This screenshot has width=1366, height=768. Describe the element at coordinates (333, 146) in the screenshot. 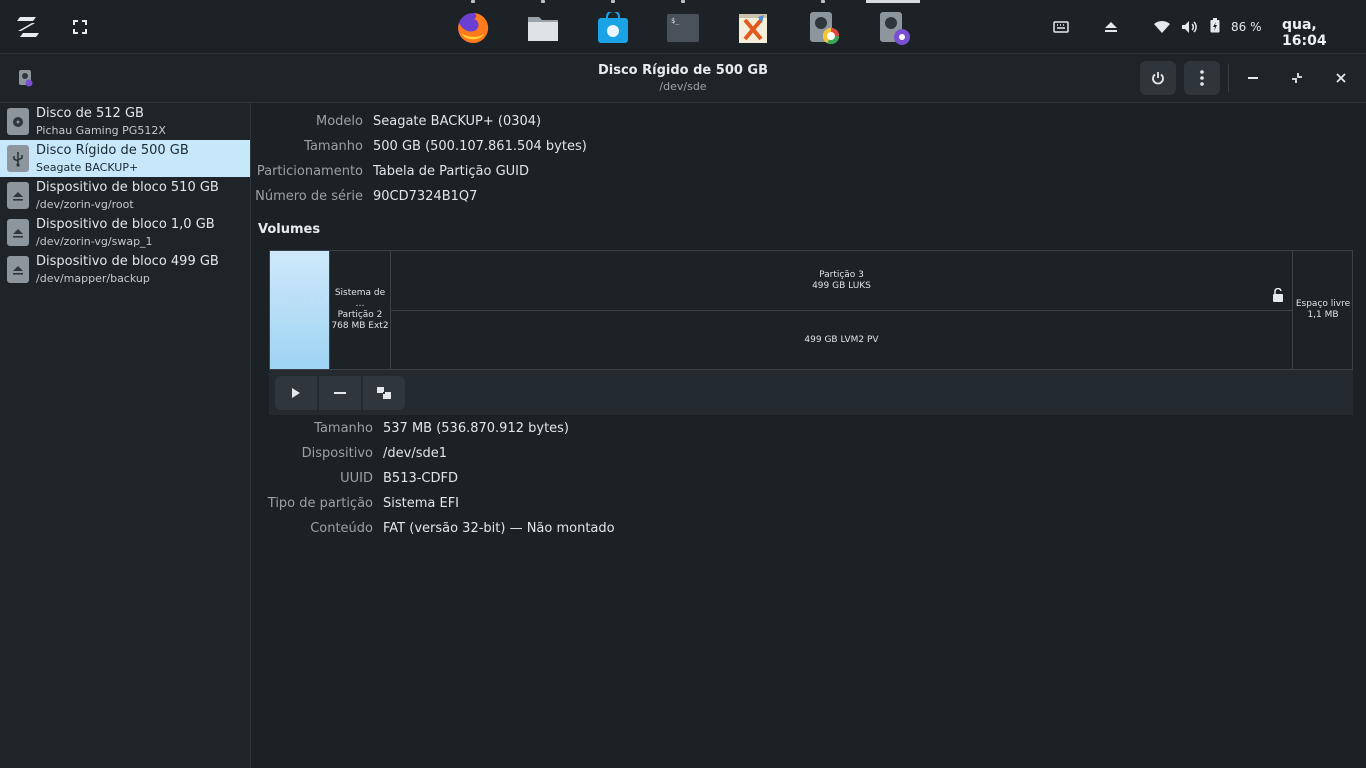

I see `drive-size-label: Tamanho` at that location.